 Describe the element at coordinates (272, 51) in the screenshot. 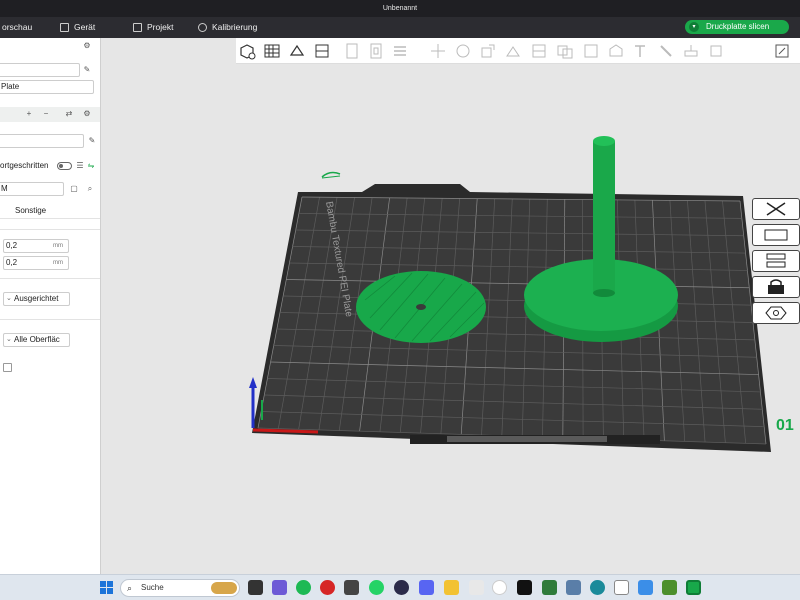

I see `add-plate-icon` at that location.